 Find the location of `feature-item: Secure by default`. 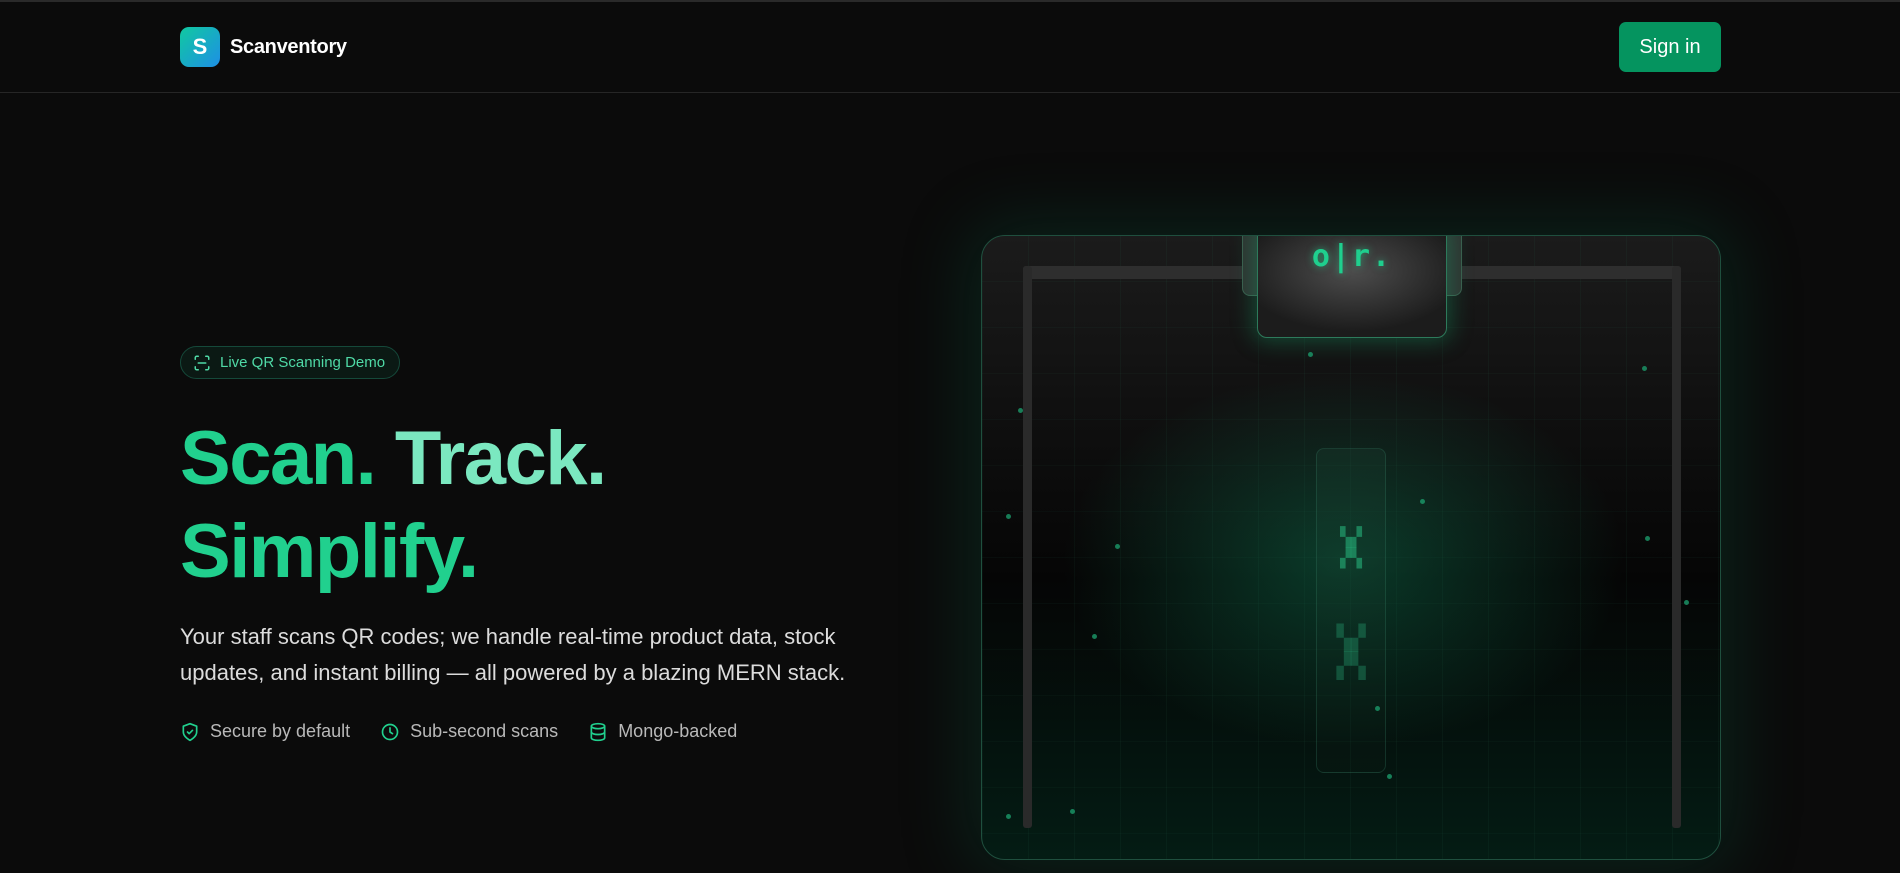

feature-item: Secure by default is located at coordinates (265, 731).